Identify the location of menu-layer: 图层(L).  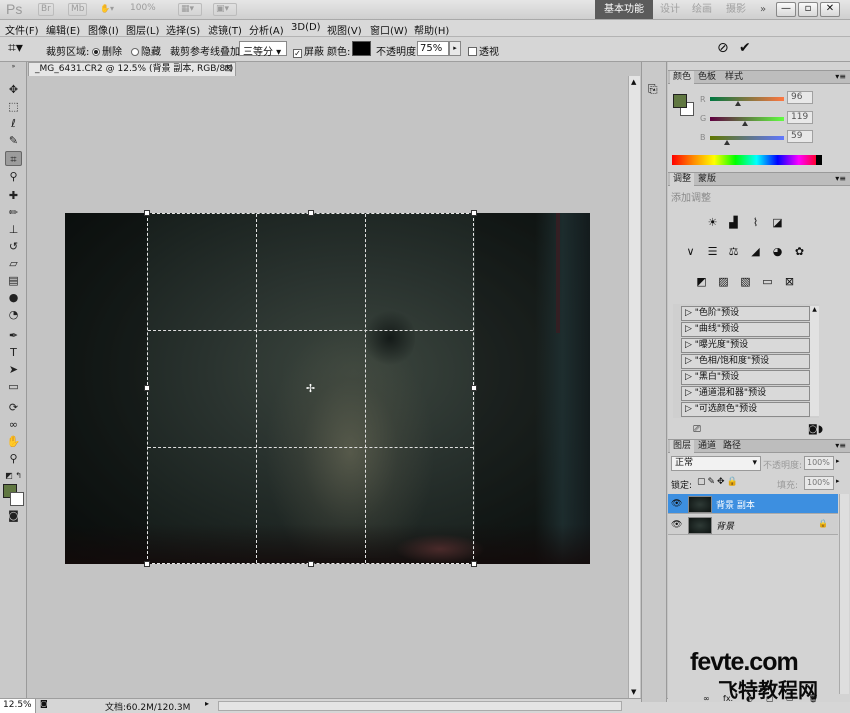
(142, 29).